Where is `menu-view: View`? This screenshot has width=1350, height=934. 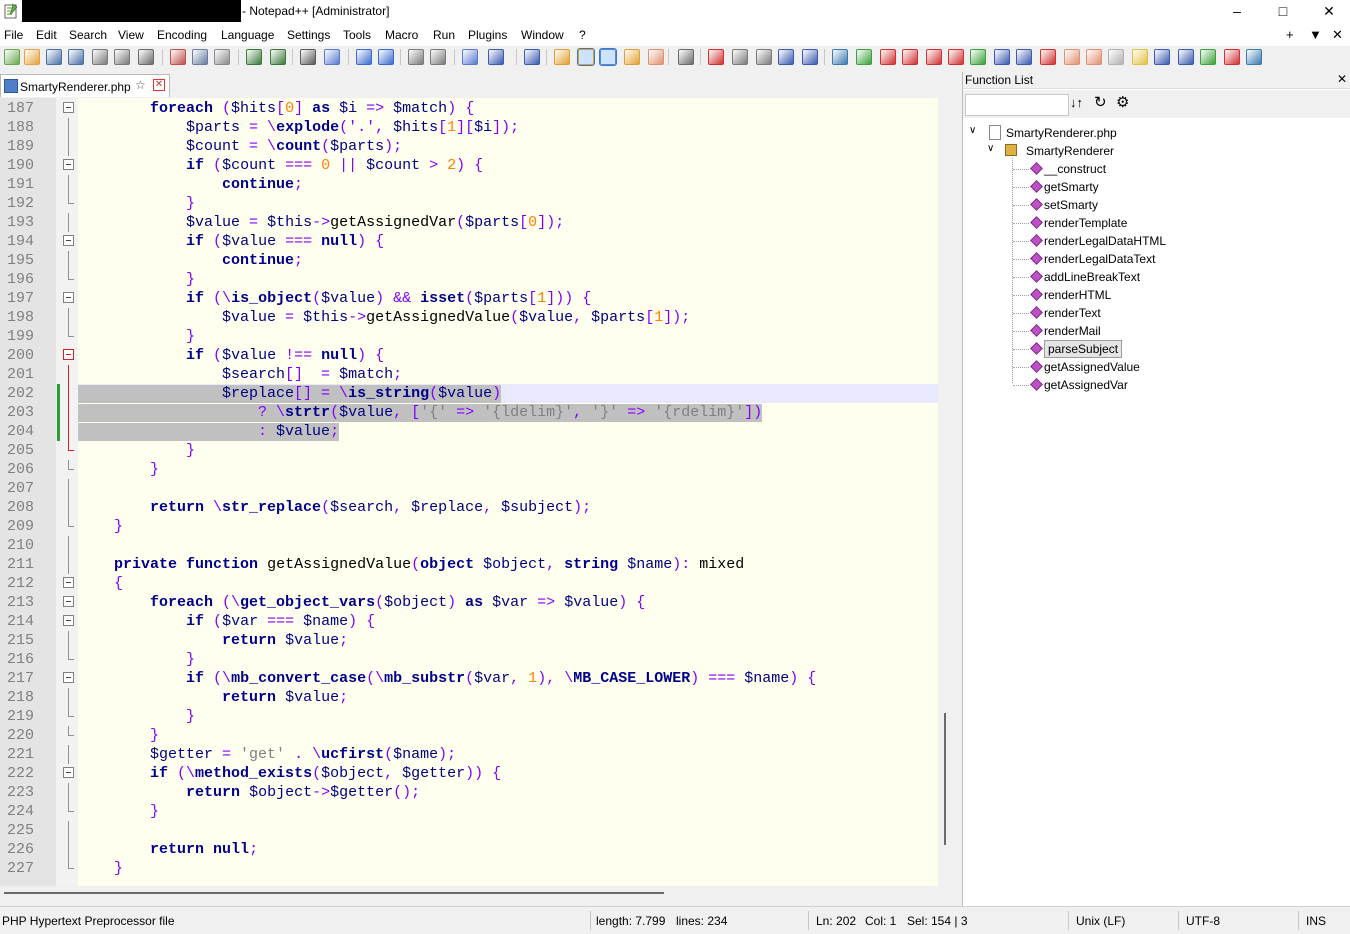 menu-view: View is located at coordinates (131, 35).